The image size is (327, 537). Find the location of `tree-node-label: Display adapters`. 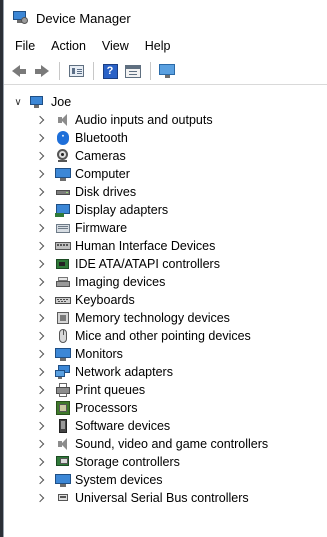

tree-node-label: Display adapters is located at coordinates (122, 210).